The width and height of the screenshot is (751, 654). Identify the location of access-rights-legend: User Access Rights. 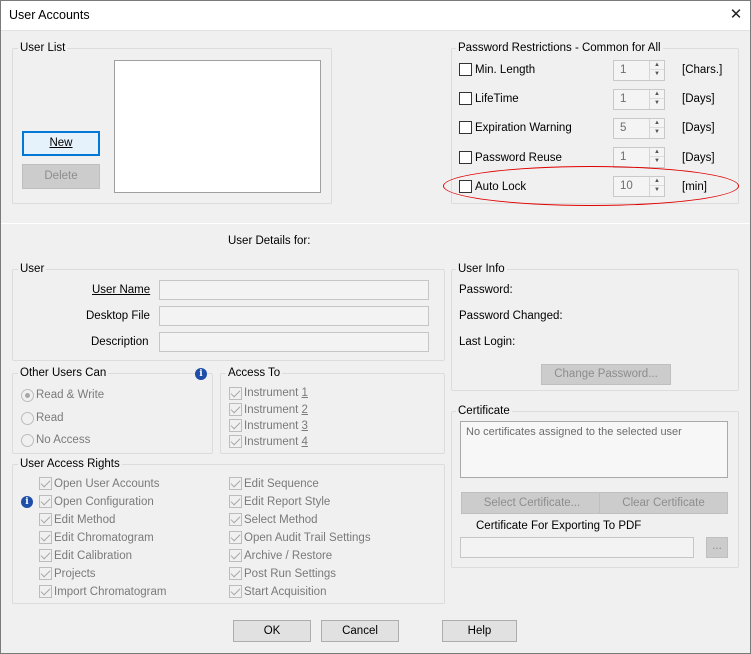
(70, 464).